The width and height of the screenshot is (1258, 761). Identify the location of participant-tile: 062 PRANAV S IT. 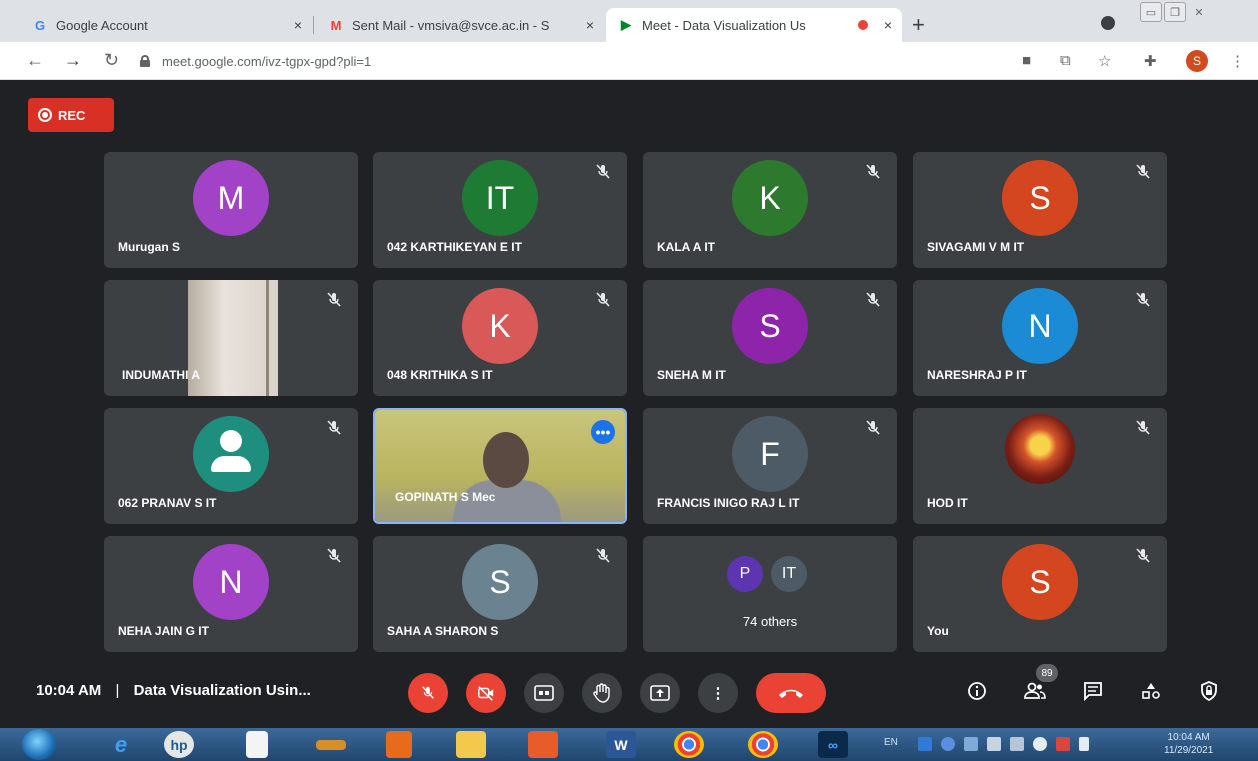
(231, 466).